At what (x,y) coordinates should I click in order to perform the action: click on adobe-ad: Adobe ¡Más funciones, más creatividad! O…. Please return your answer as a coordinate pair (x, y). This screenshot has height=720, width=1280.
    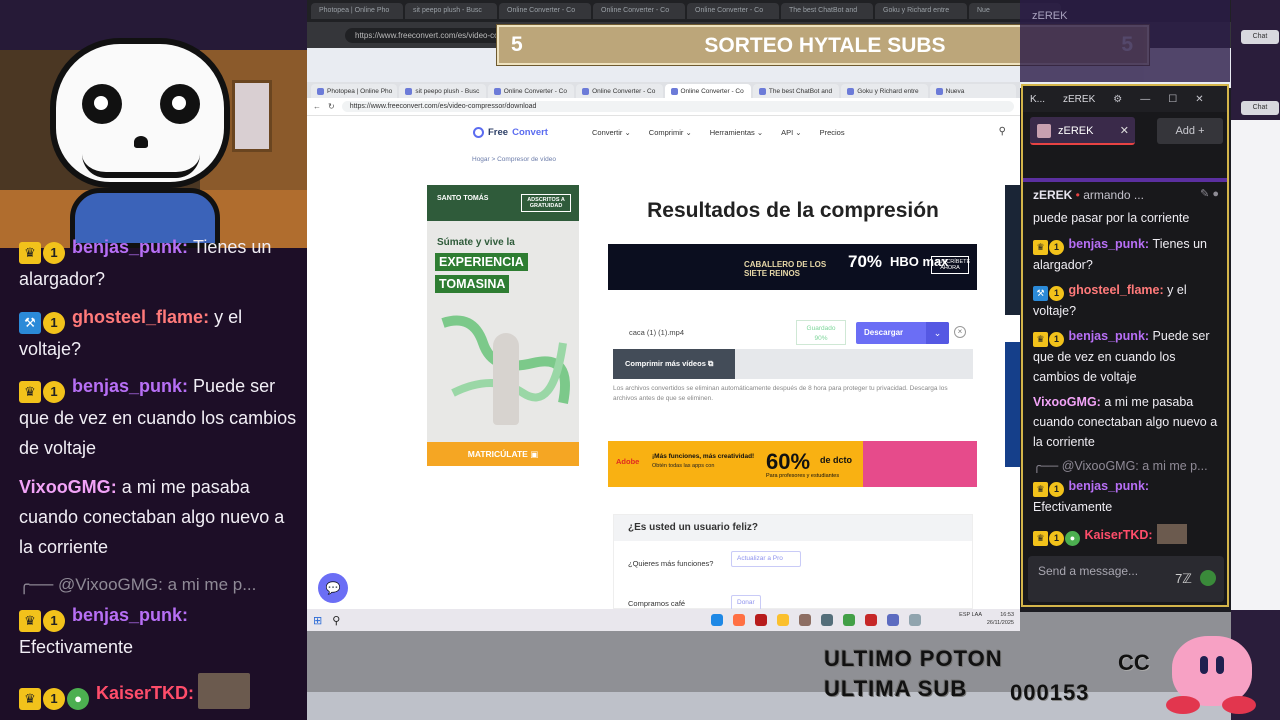
    Looking at the image, I should click on (792, 464).